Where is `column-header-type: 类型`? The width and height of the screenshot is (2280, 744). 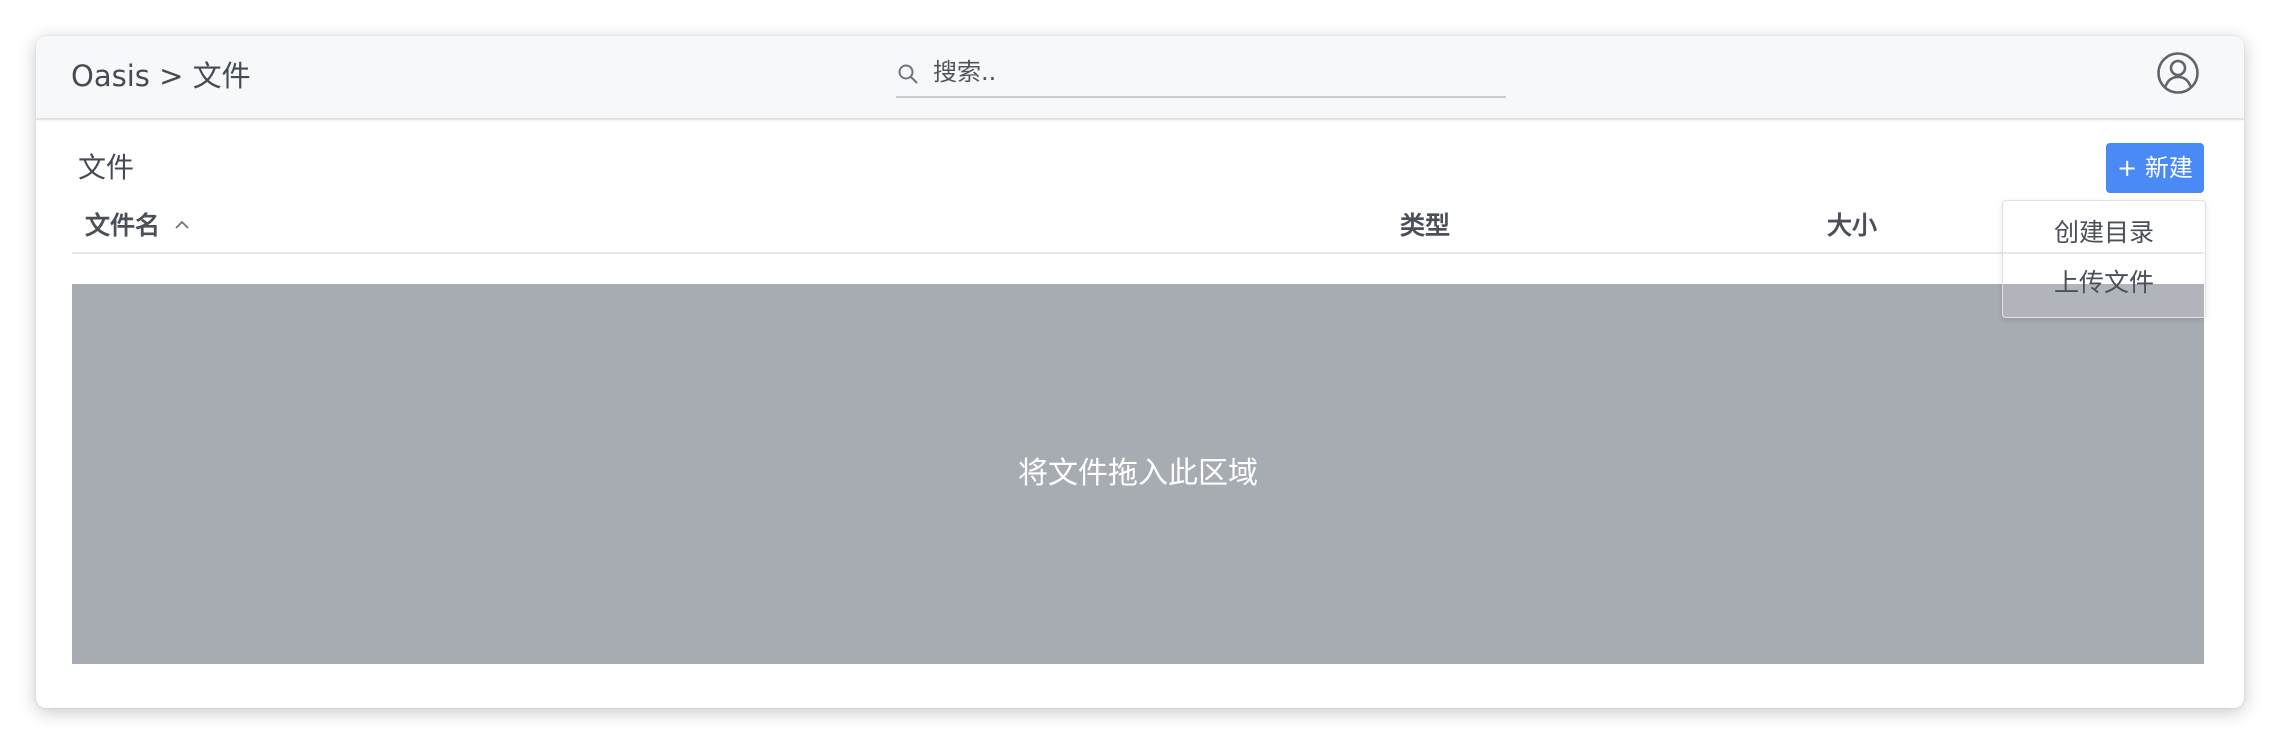
column-header-type: 类型 is located at coordinates (1425, 226).